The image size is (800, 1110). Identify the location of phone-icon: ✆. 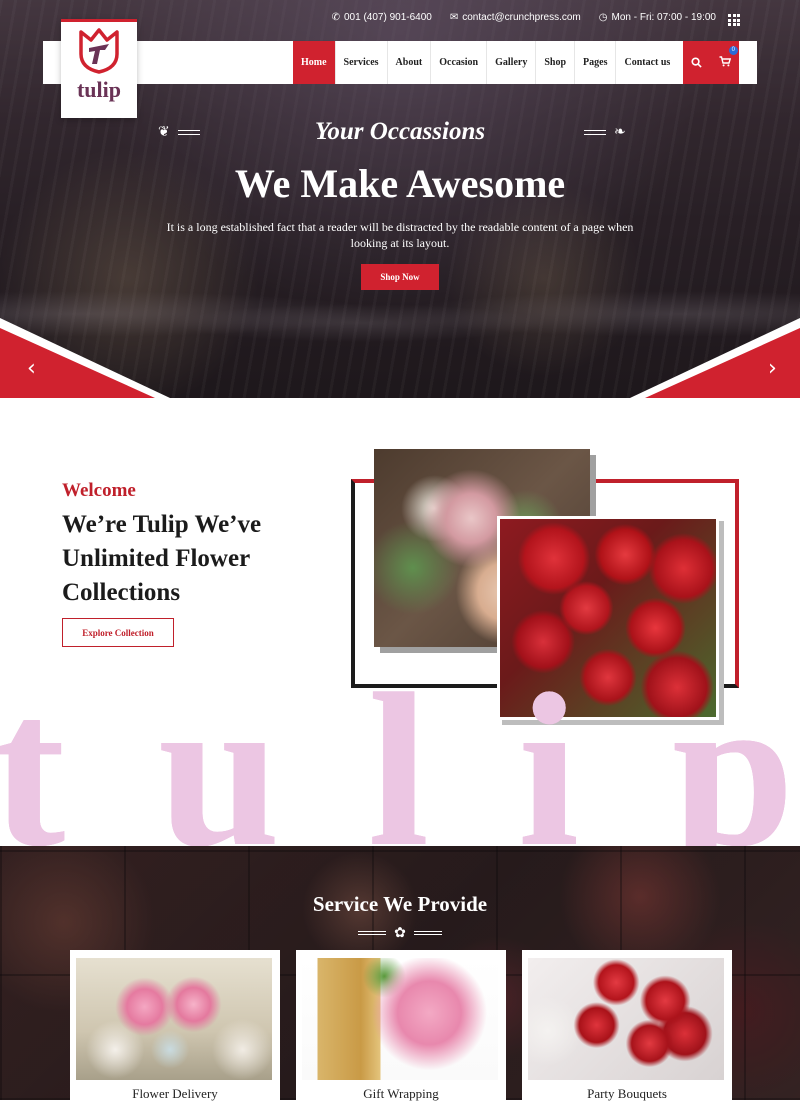
(335, 17).